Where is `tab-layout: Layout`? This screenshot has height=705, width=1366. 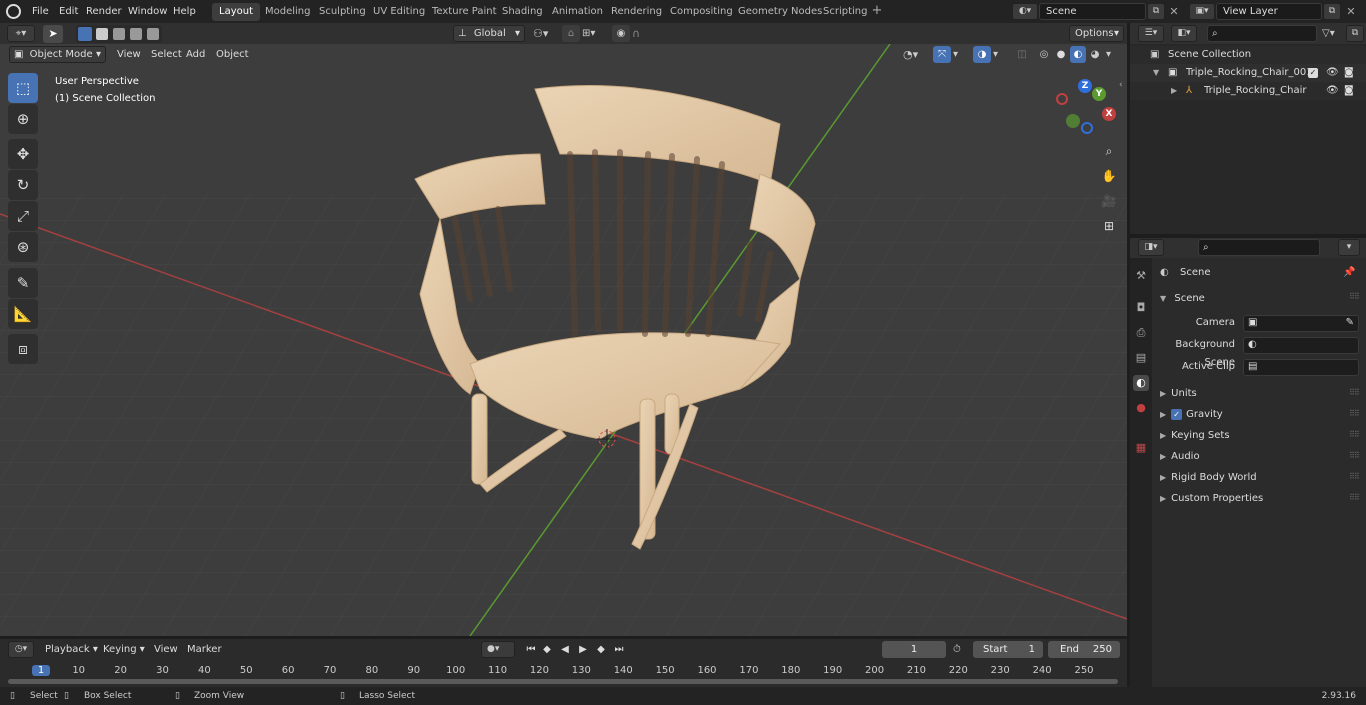 tab-layout: Layout is located at coordinates (236, 12).